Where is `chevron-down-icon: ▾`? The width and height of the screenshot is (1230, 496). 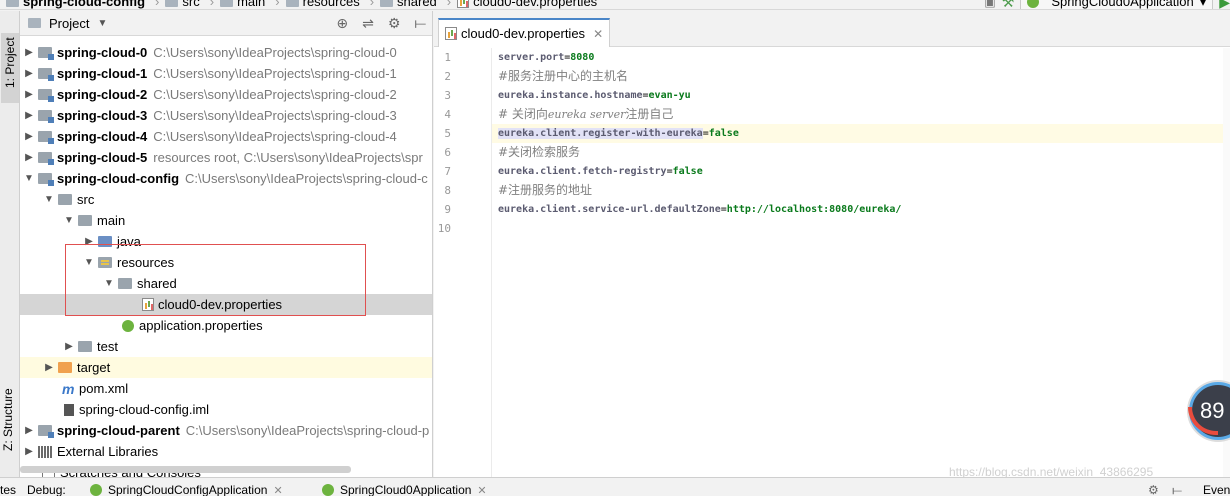 chevron-down-icon: ▾ is located at coordinates (1203, 4).